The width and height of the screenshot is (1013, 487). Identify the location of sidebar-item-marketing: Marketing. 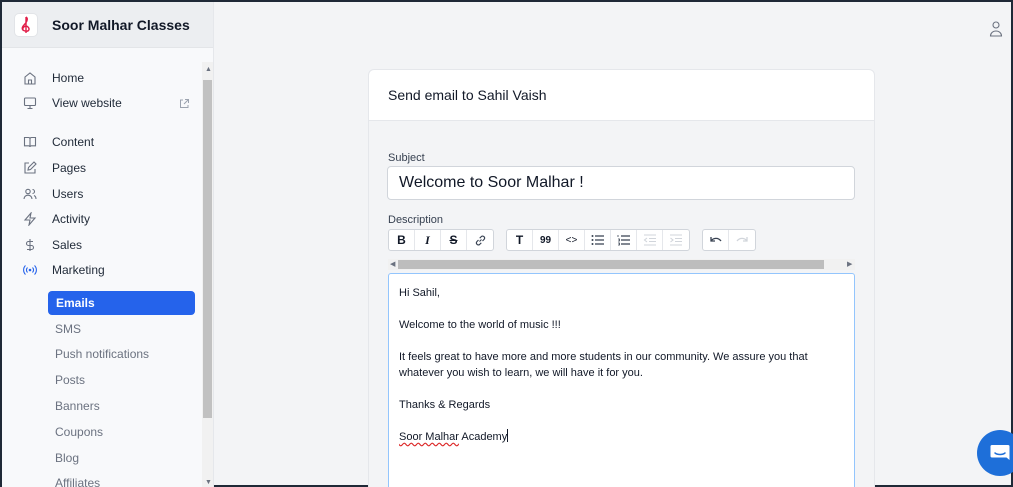
(63, 270).